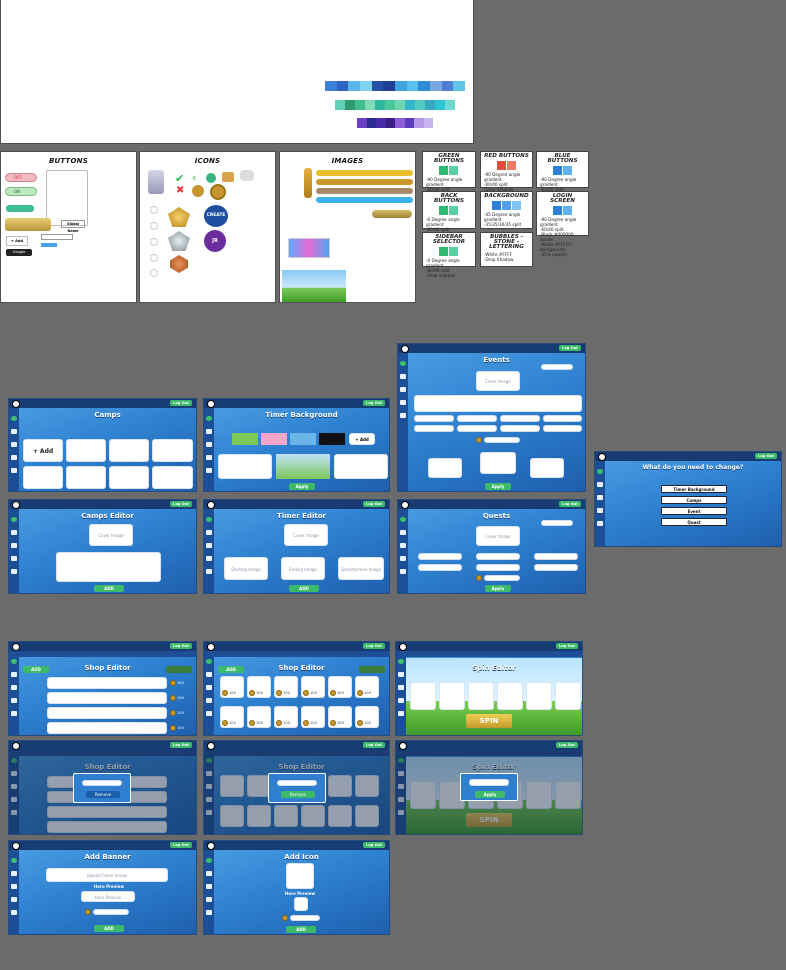  I want to click on quest-dropdown, so click(557, 523).